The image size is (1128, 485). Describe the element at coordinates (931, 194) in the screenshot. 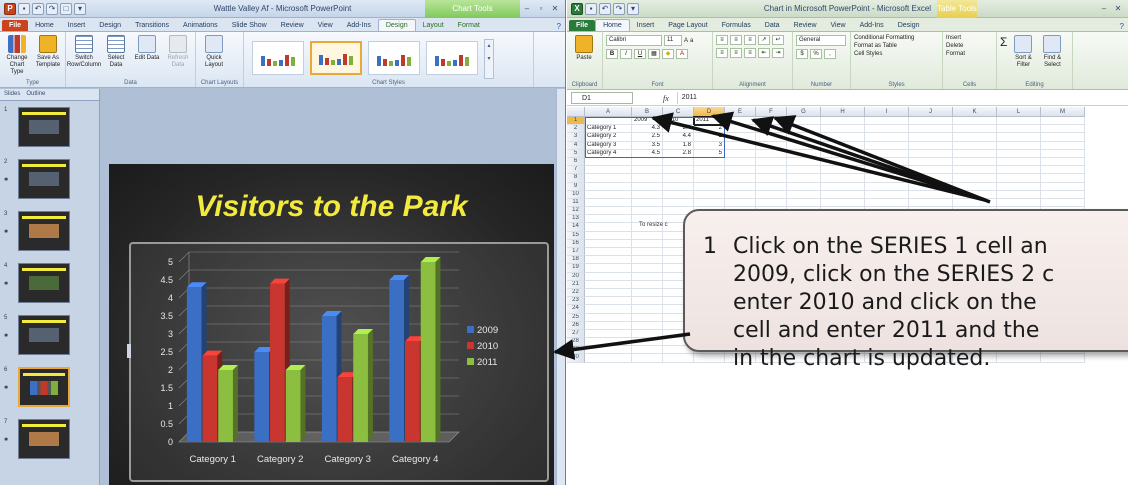

I see `cell-j10` at that location.